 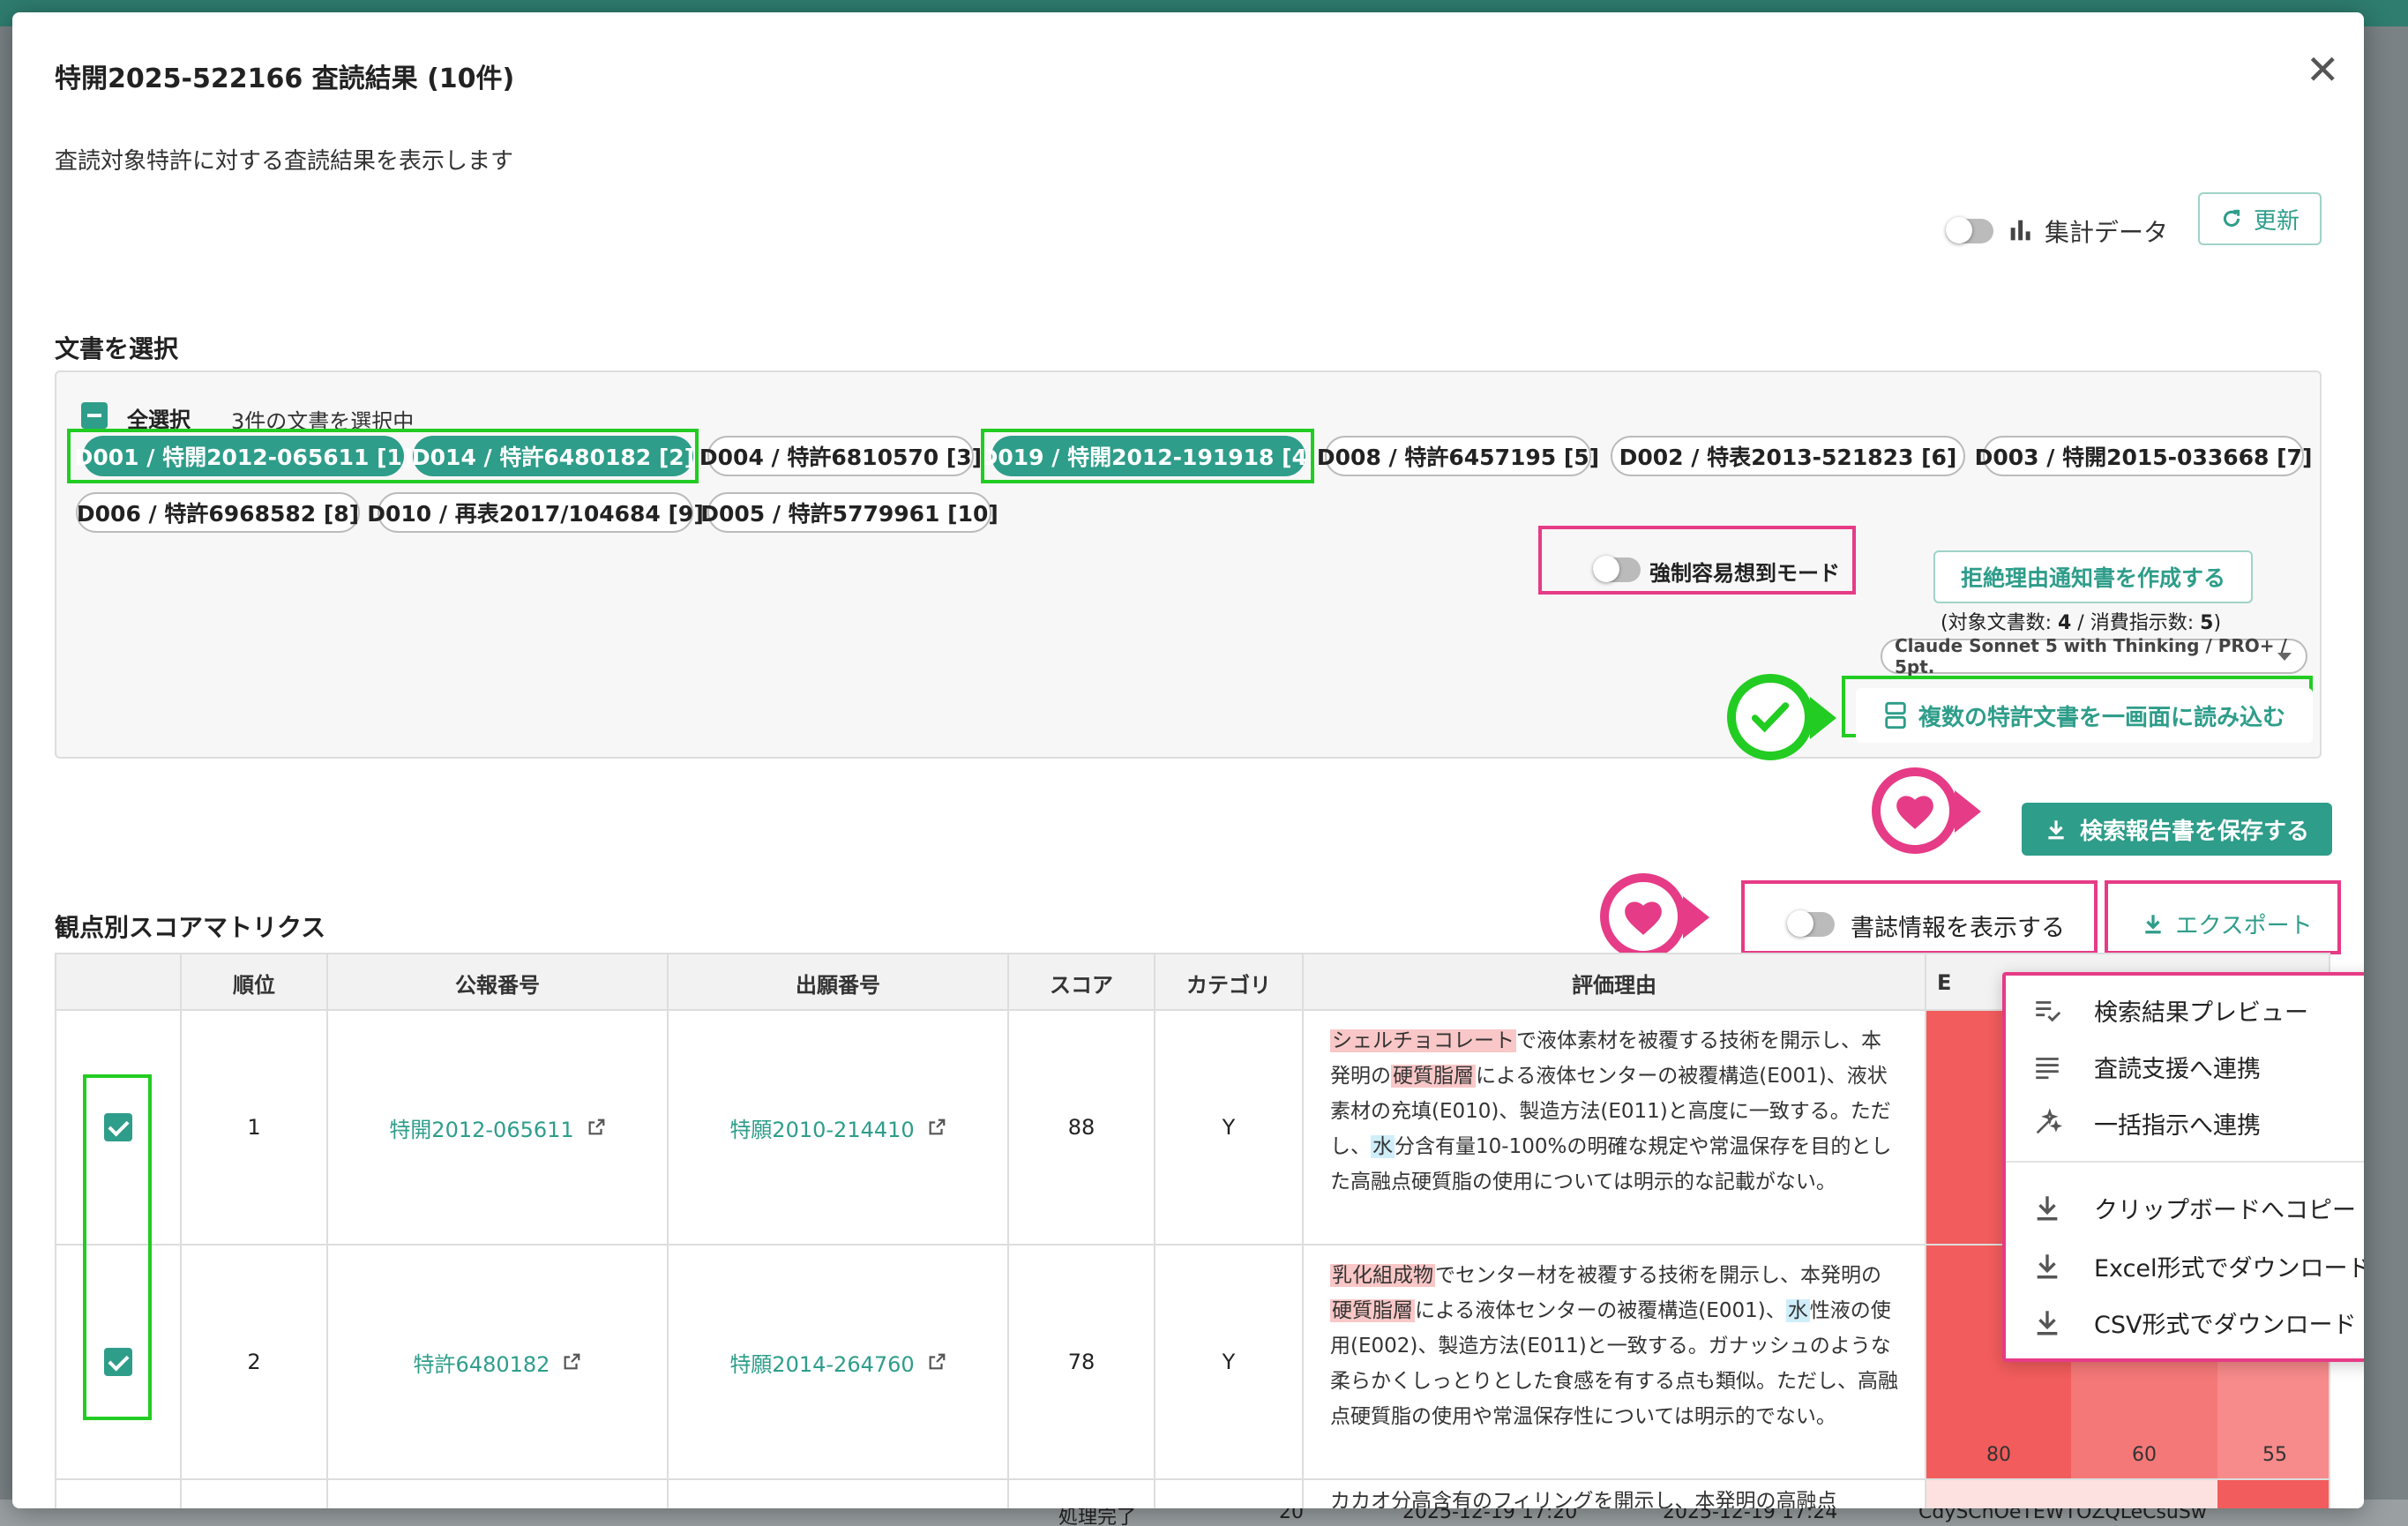 I want to click on highlighted-term: 乳化組成物, so click(x=1382, y=1275).